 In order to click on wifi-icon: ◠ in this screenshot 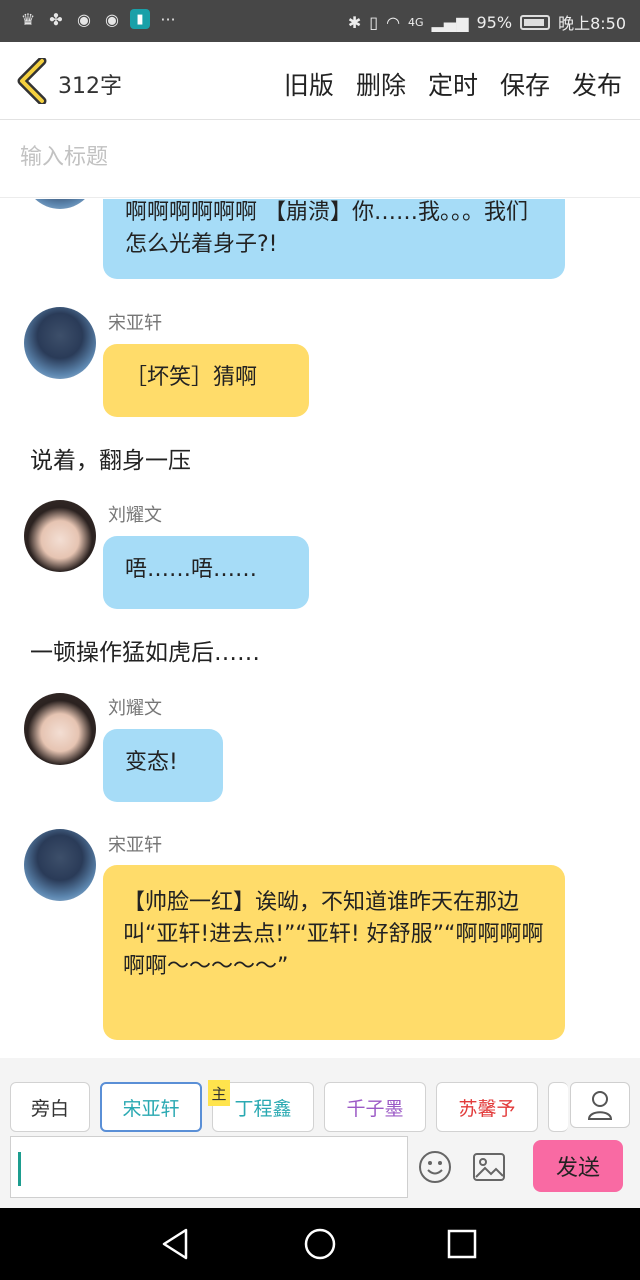, I will do `click(393, 22)`.